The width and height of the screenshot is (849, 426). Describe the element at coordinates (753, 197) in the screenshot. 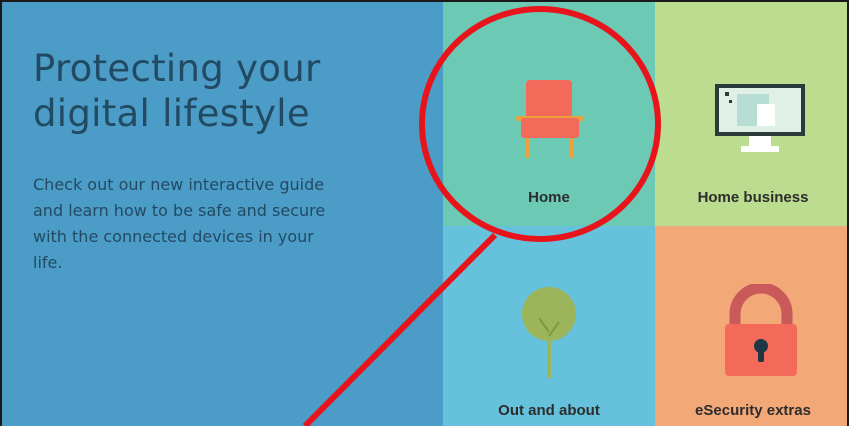

I see `tile-home-business-label: Home business` at that location.